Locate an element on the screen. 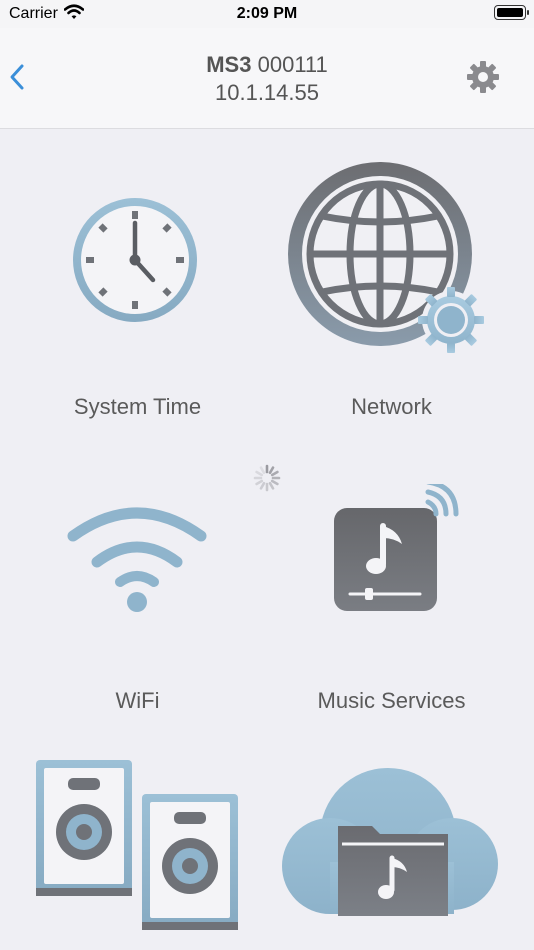 The image size is (534, 950). tile-label-music-services: Music Services is located at coordinates (391, 700).